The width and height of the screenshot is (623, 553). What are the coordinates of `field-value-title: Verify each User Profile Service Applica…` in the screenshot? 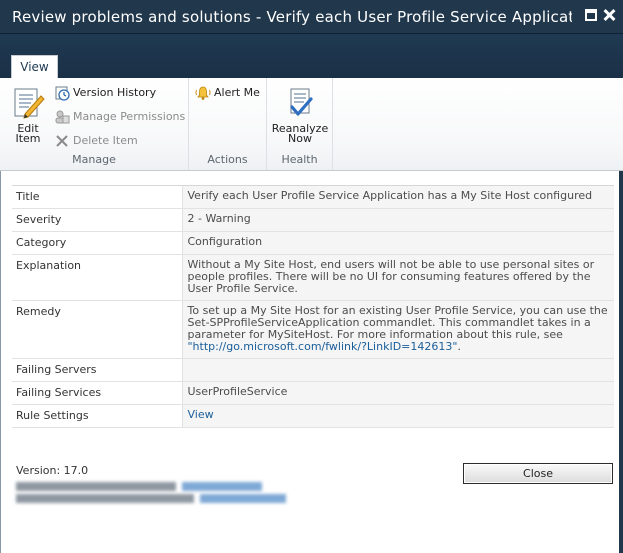 It's located at (398, 197).